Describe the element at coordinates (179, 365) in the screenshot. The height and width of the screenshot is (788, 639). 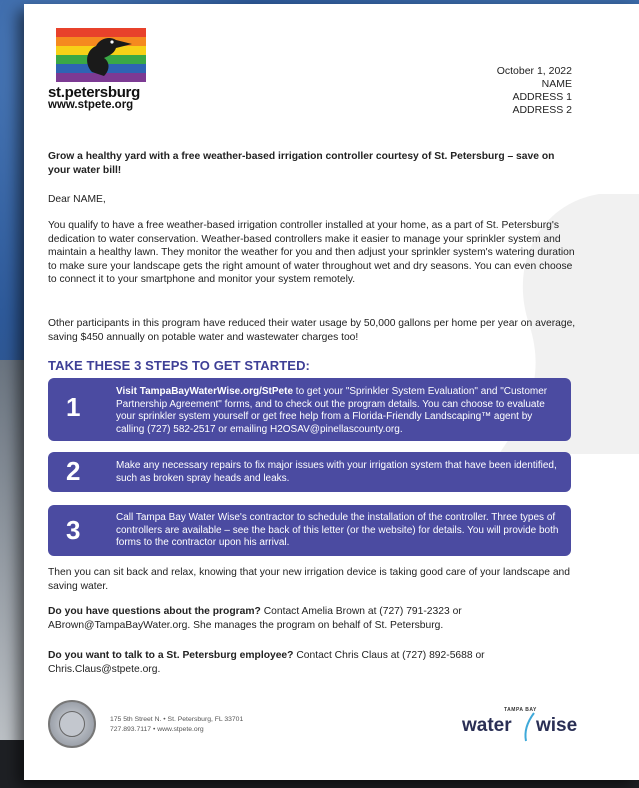
I see `steps-heading: TAKE THESE 3 STEPS TO GET STARTED:` at that location.